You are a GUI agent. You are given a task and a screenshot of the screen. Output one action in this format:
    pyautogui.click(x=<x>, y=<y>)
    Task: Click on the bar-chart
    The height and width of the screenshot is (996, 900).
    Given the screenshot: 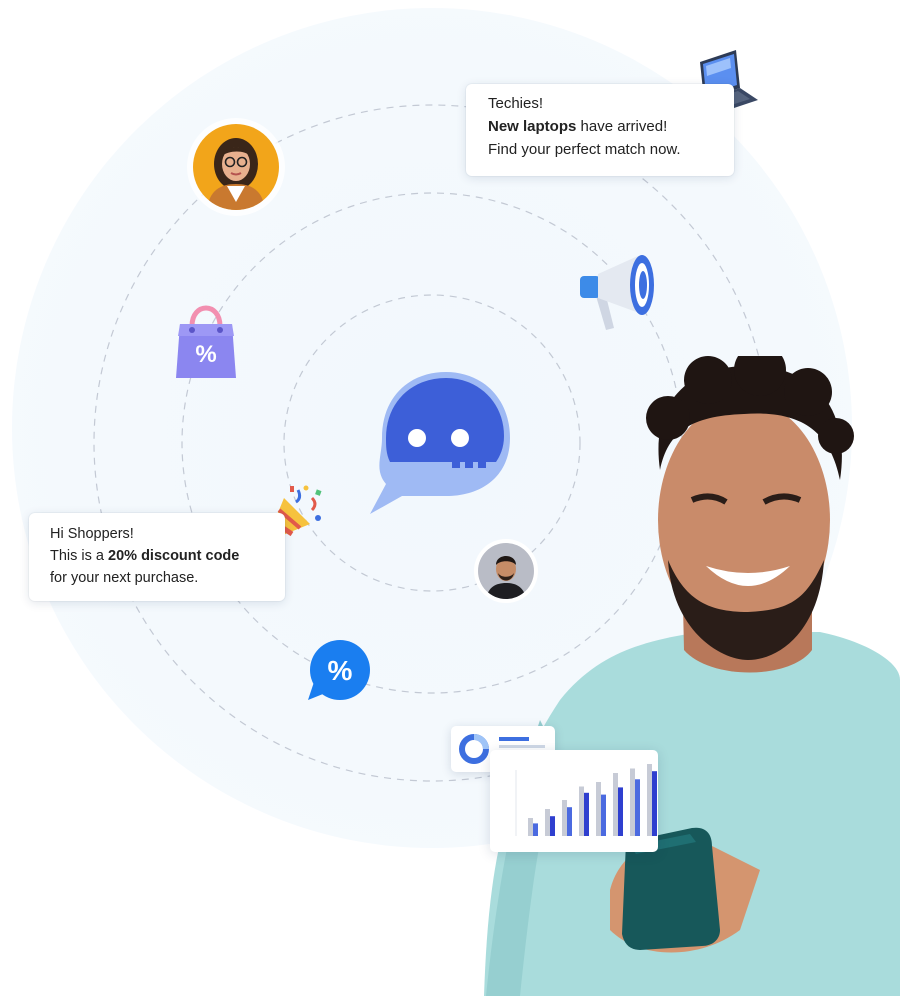 What is the action you would take?
    pyautogui.click(x=586, y=800)
    